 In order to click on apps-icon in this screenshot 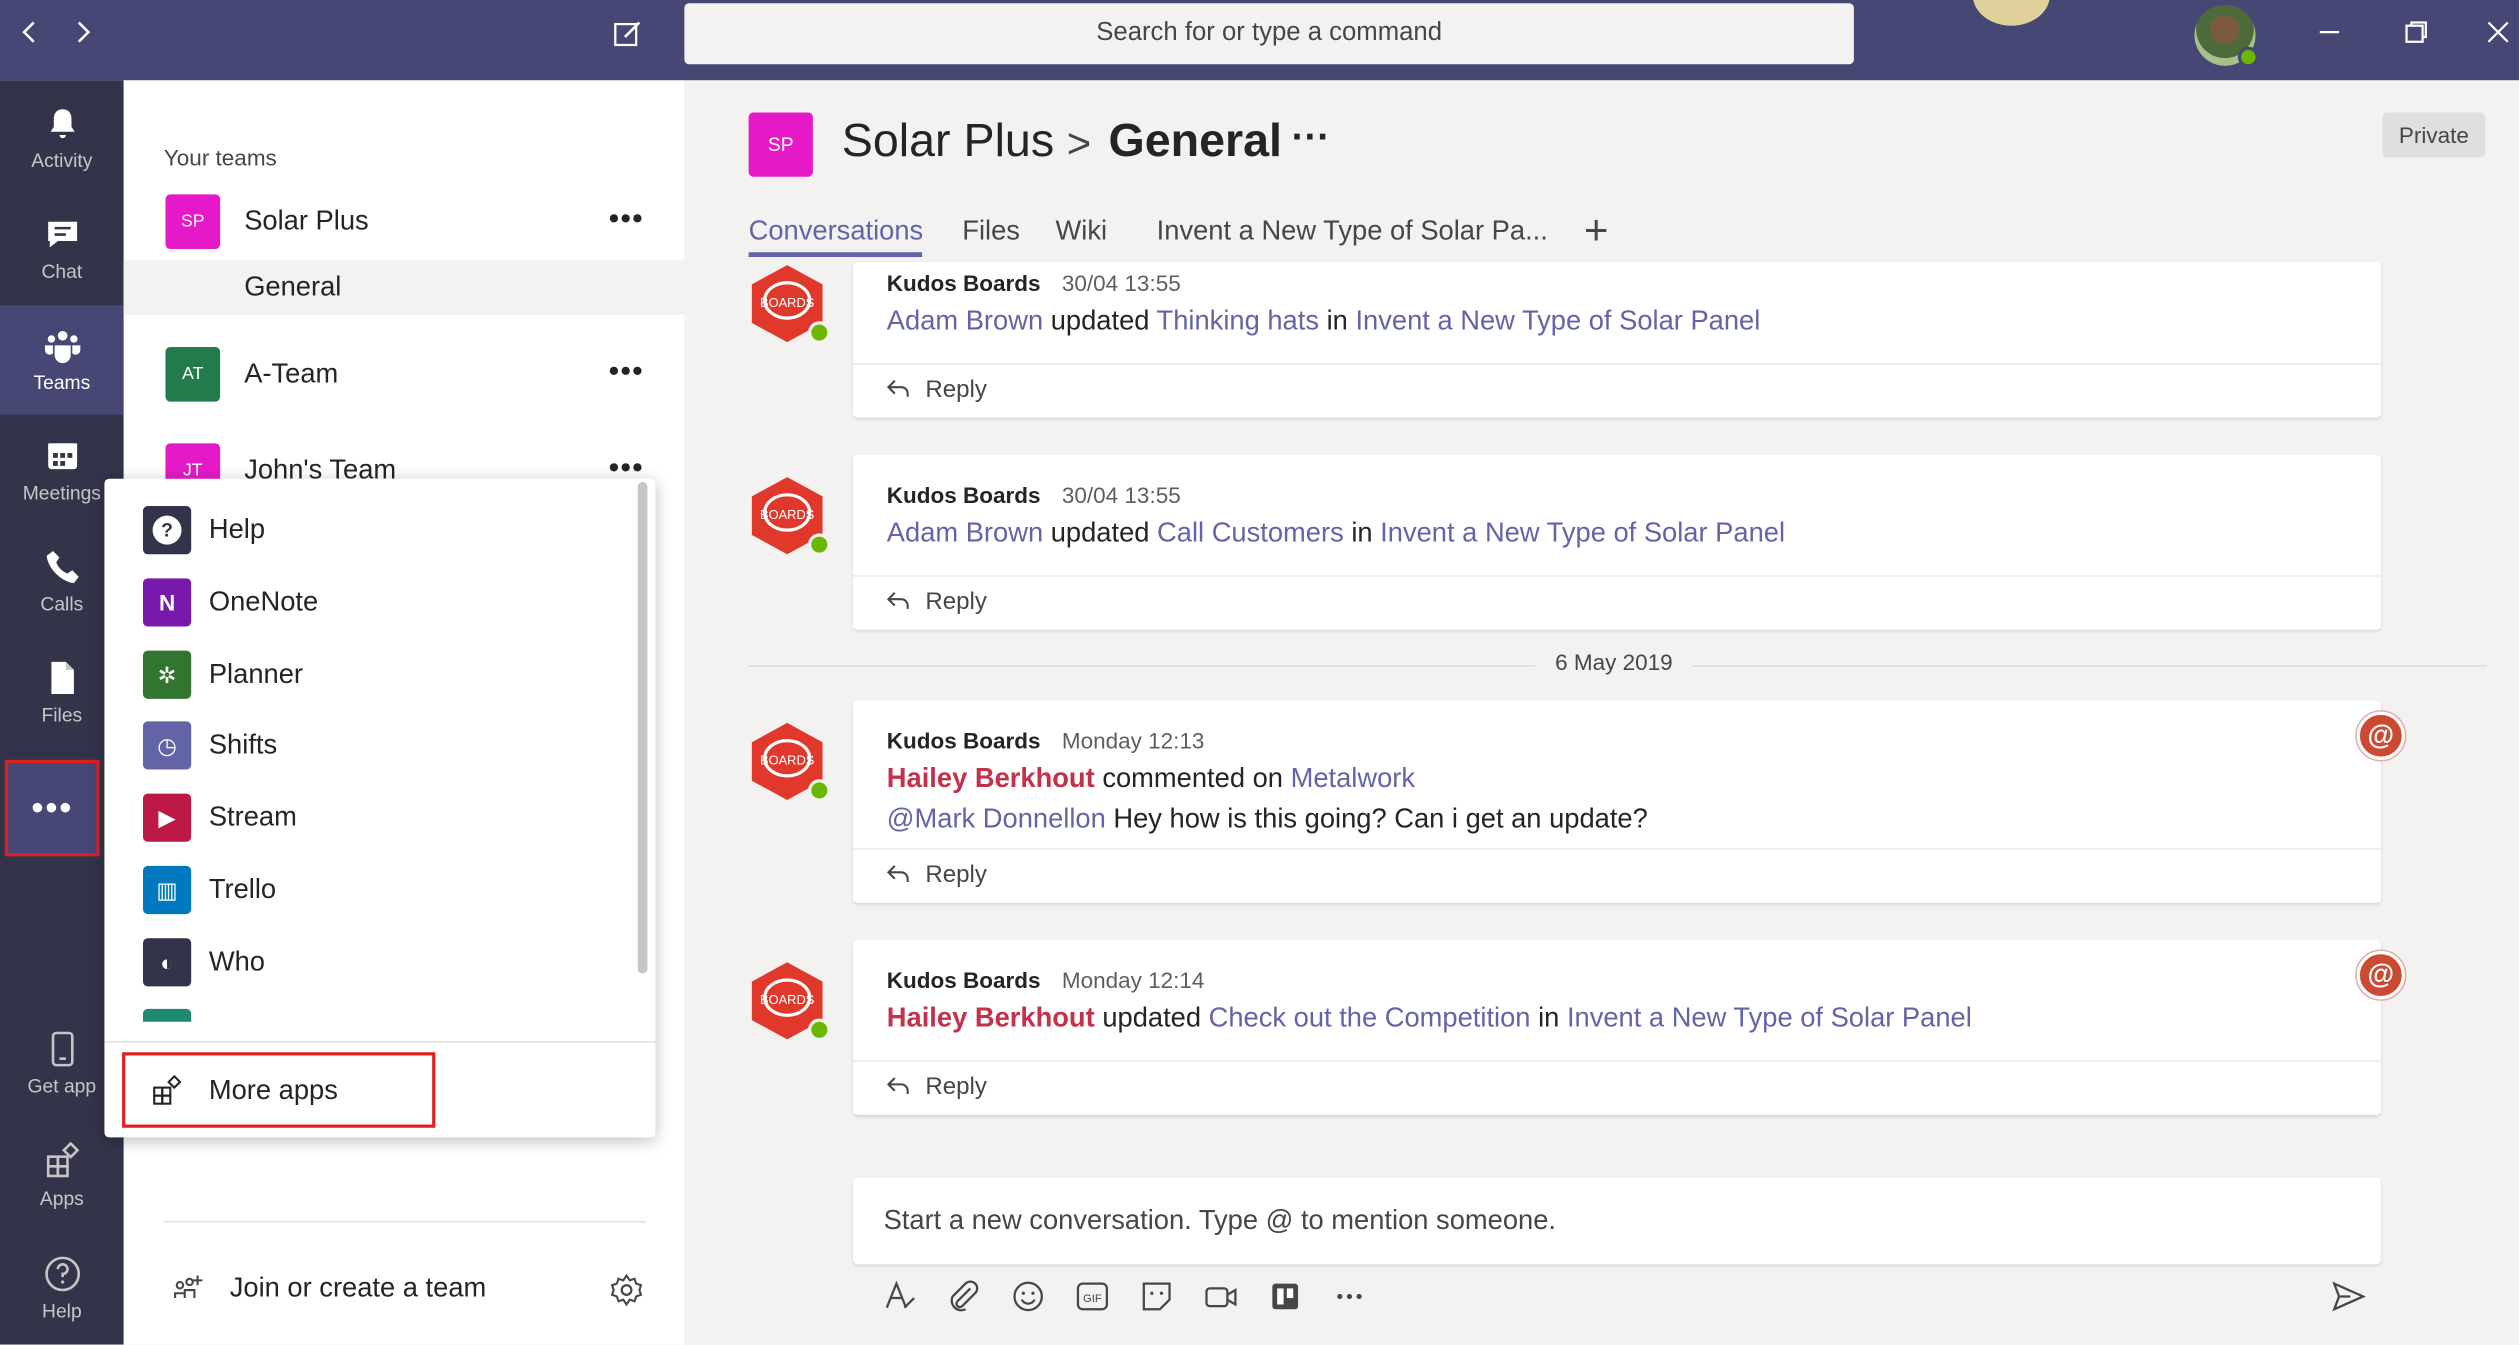, I will do `click(167, 1089)`.